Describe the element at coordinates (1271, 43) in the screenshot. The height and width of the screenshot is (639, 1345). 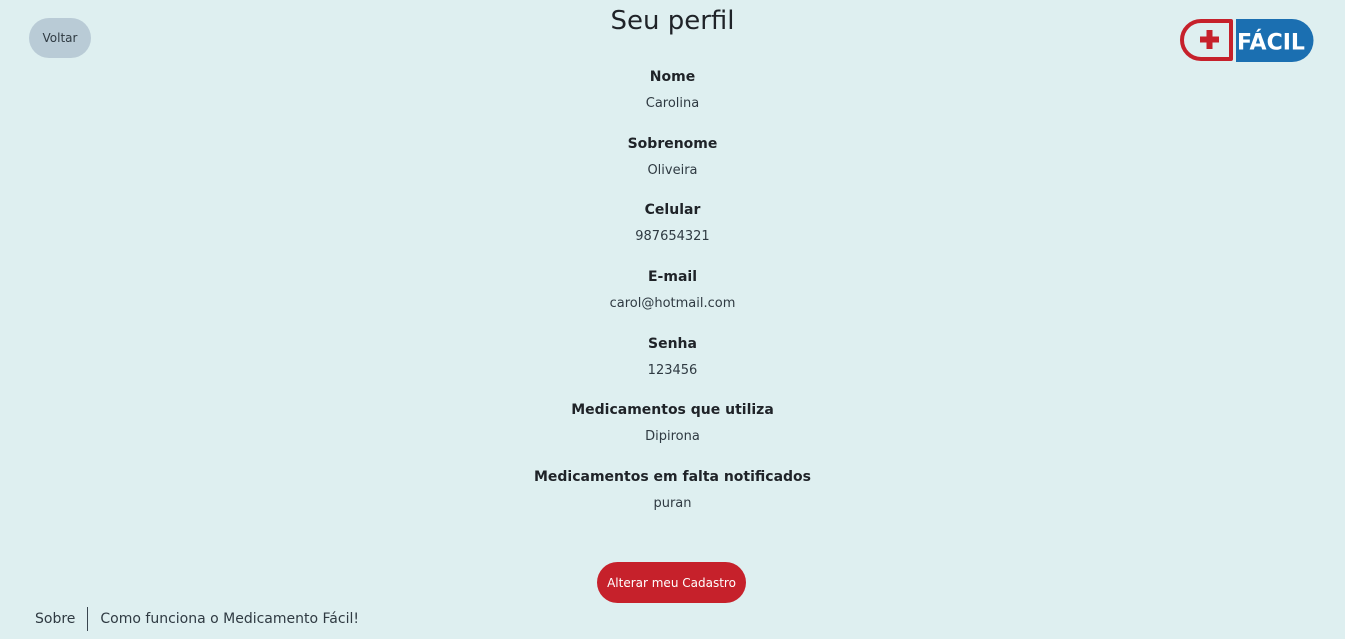
I see `logo-text: FÁCIL` at that location.